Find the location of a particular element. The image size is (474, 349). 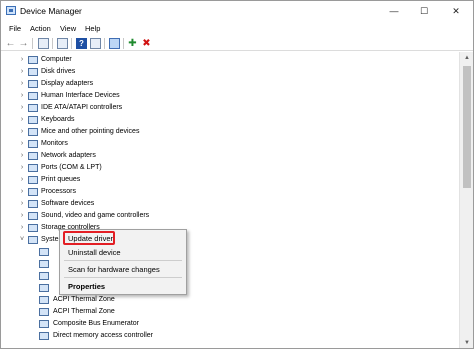

tree-item-sound: › Sound, video and game controllers is located at coordinates (230, 216).